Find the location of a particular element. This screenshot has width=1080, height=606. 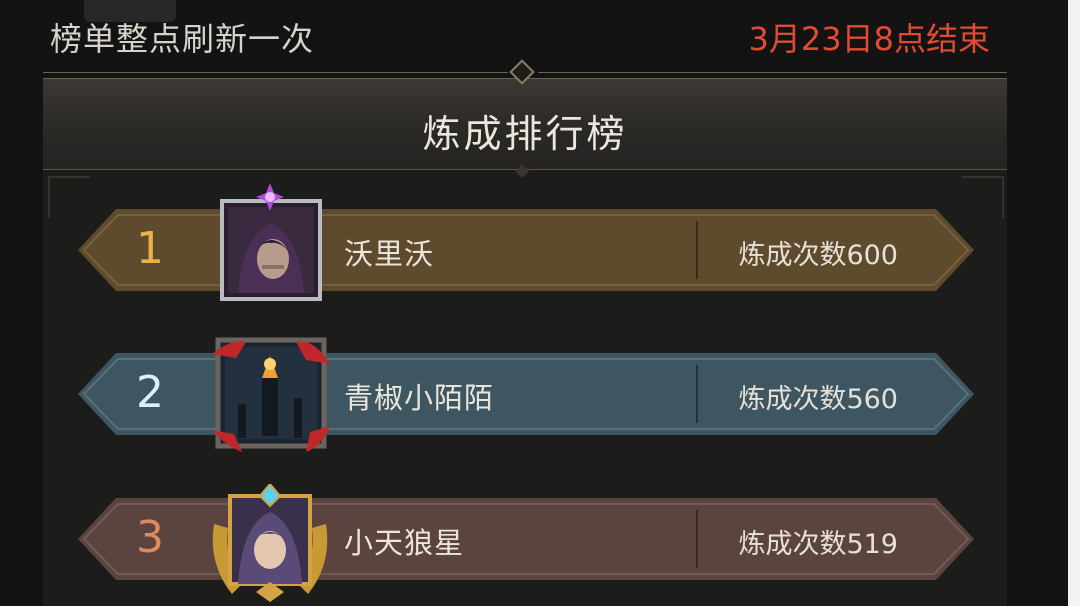

leaderboard-header: 炼成排行榜 is located at coordinates (525, 124).